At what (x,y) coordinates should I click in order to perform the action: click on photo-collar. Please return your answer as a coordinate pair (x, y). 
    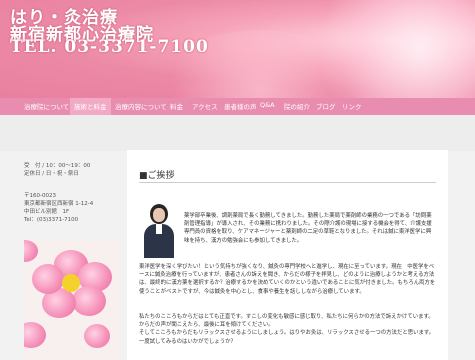
    Looking at the image, I should click on (159, 229).